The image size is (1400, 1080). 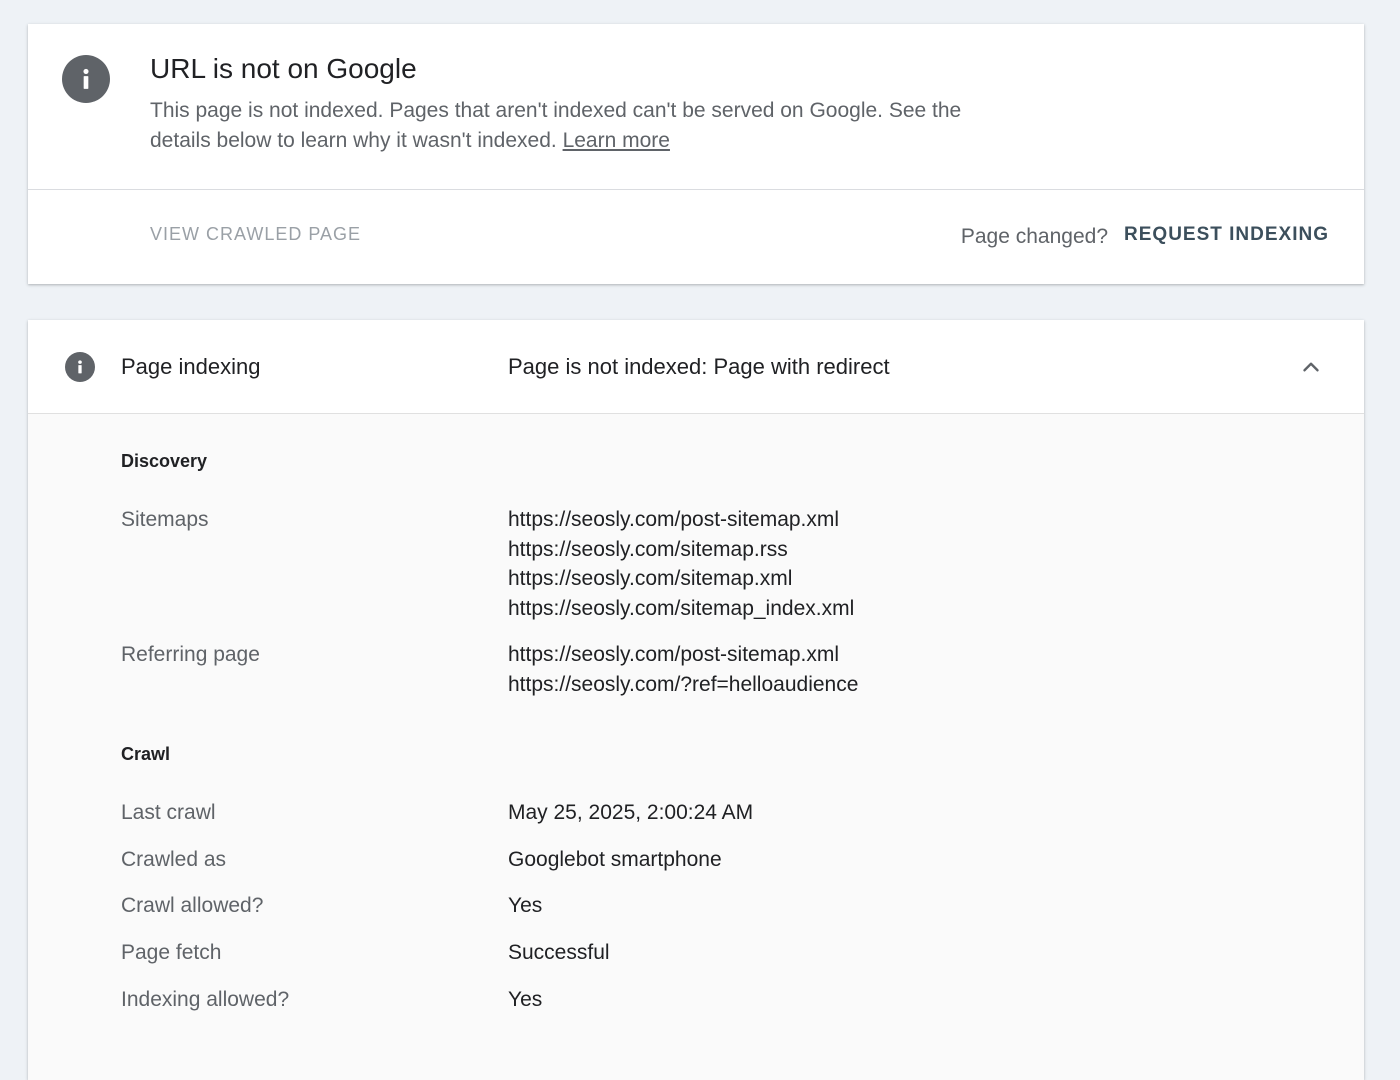 I want to click on card-divider, so click(x=696, y=189).